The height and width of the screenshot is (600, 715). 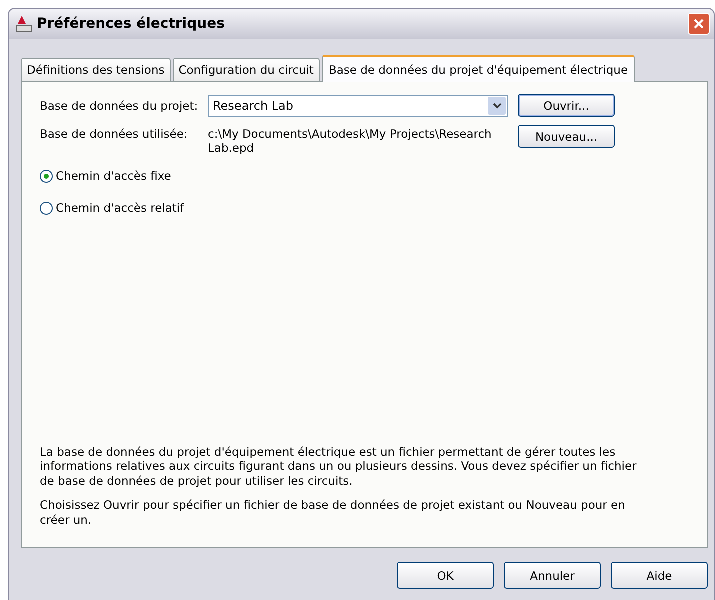 What do you see at coordinates (497, 105) in the screenshot?
I see `chevron-down-icon` at bounding box center [497, 105].